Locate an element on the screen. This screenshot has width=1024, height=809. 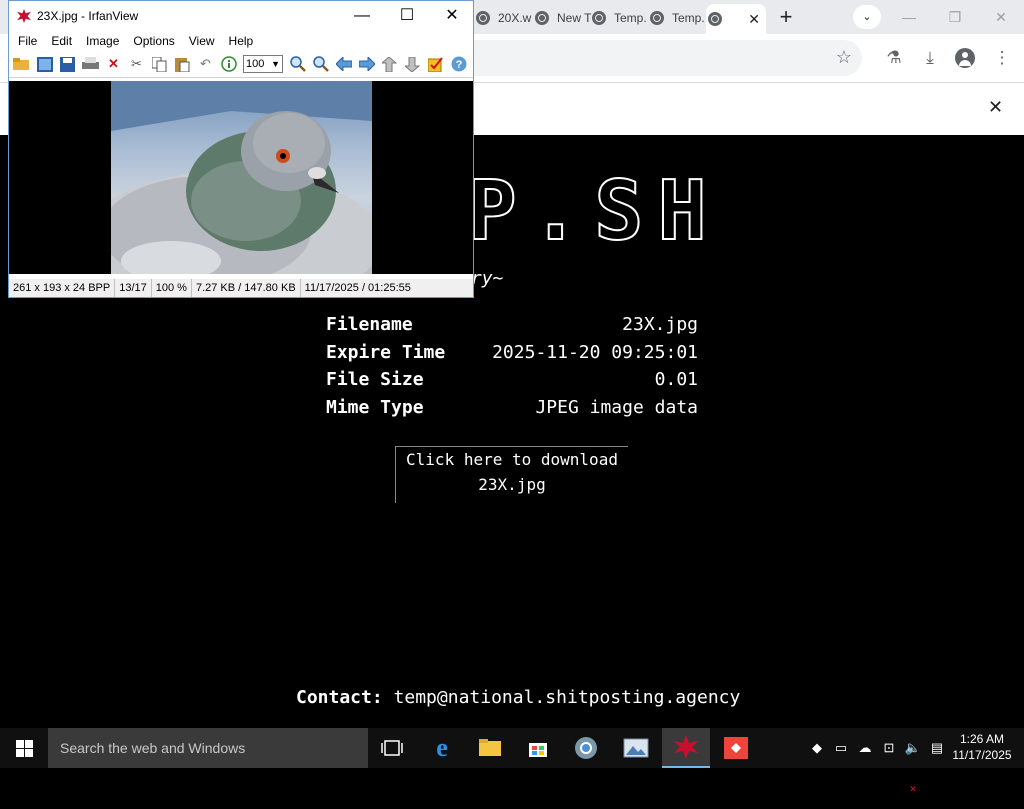
tray-overflow-icon: ◆ is located at coordinates (817, 748).